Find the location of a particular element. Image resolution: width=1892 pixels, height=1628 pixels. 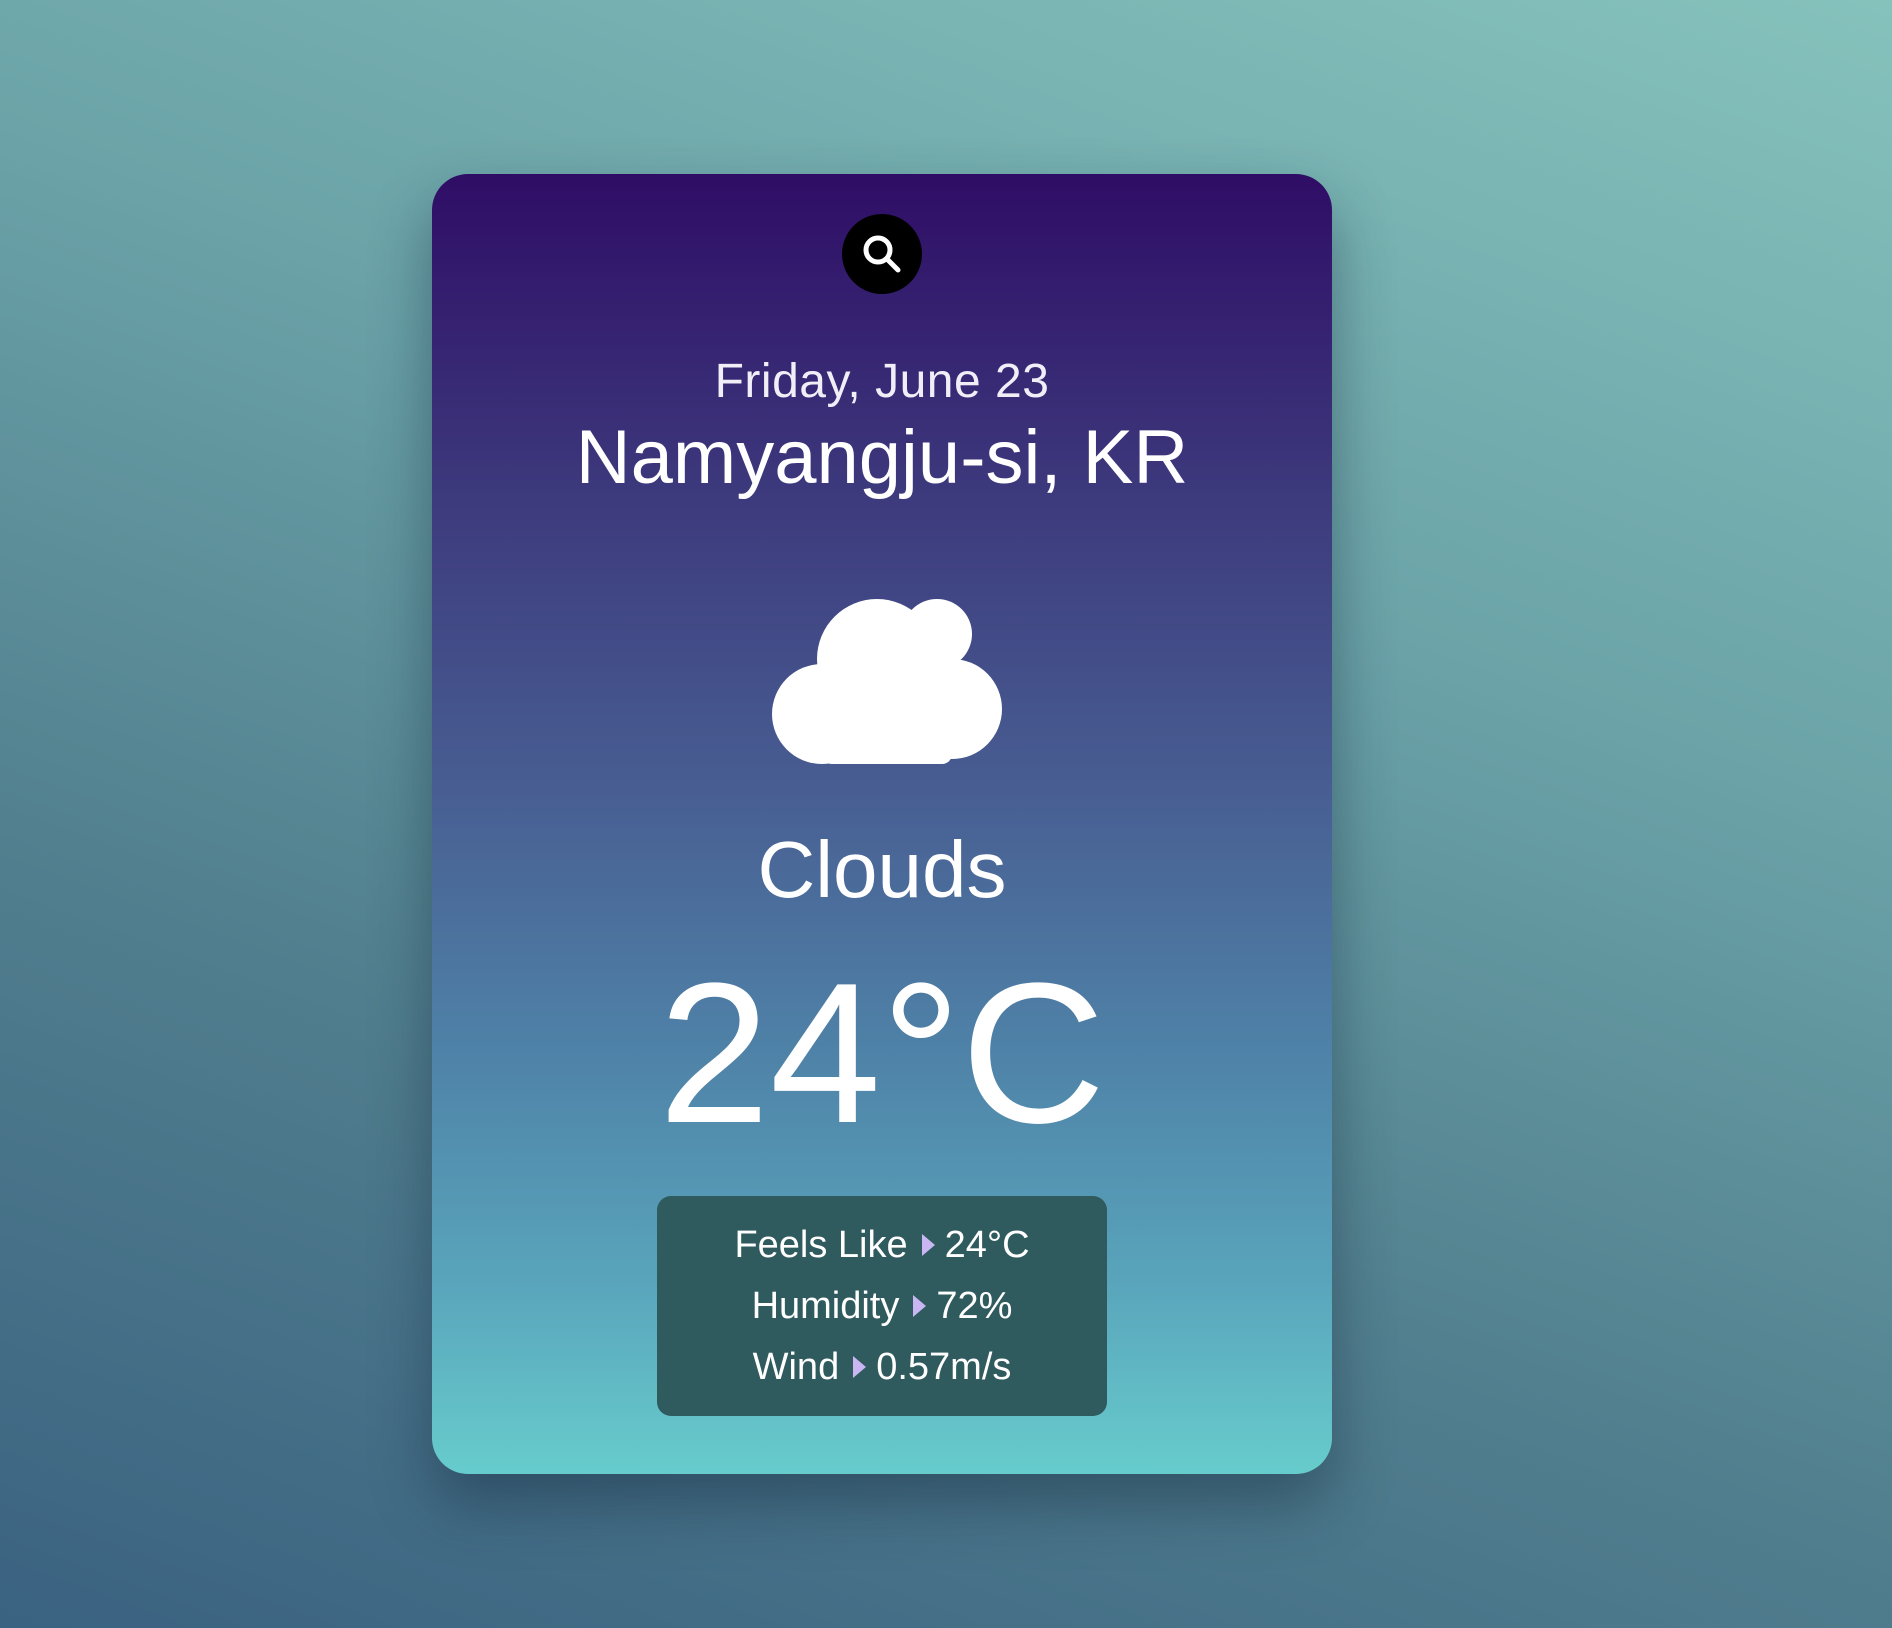

detail-label: Humidity is located at coordinates (825, 1305).